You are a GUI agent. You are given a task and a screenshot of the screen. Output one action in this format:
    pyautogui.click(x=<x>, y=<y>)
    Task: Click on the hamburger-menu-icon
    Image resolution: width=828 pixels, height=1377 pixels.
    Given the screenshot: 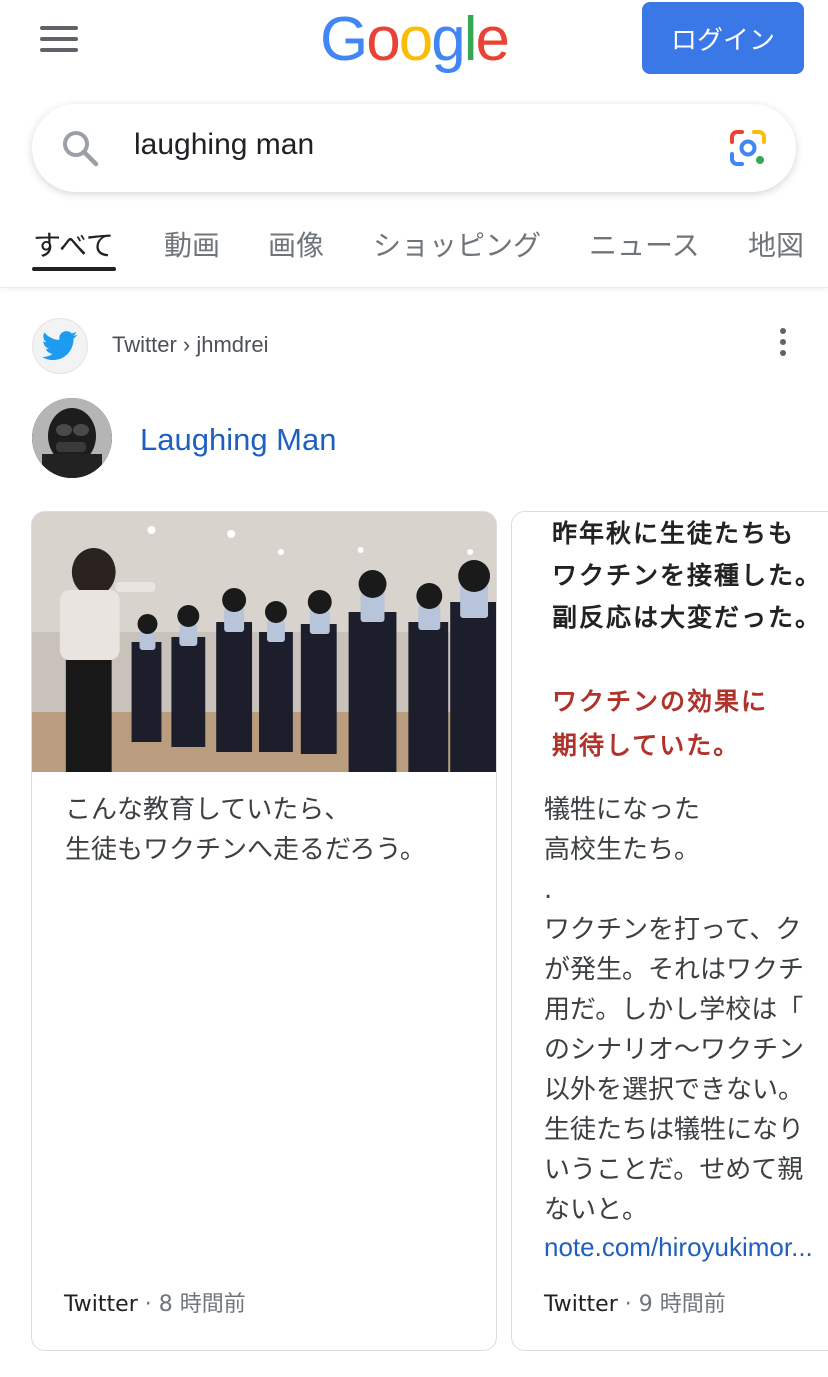 What is the action you would take?
    pyautogui.click(x=60, y=39)
    